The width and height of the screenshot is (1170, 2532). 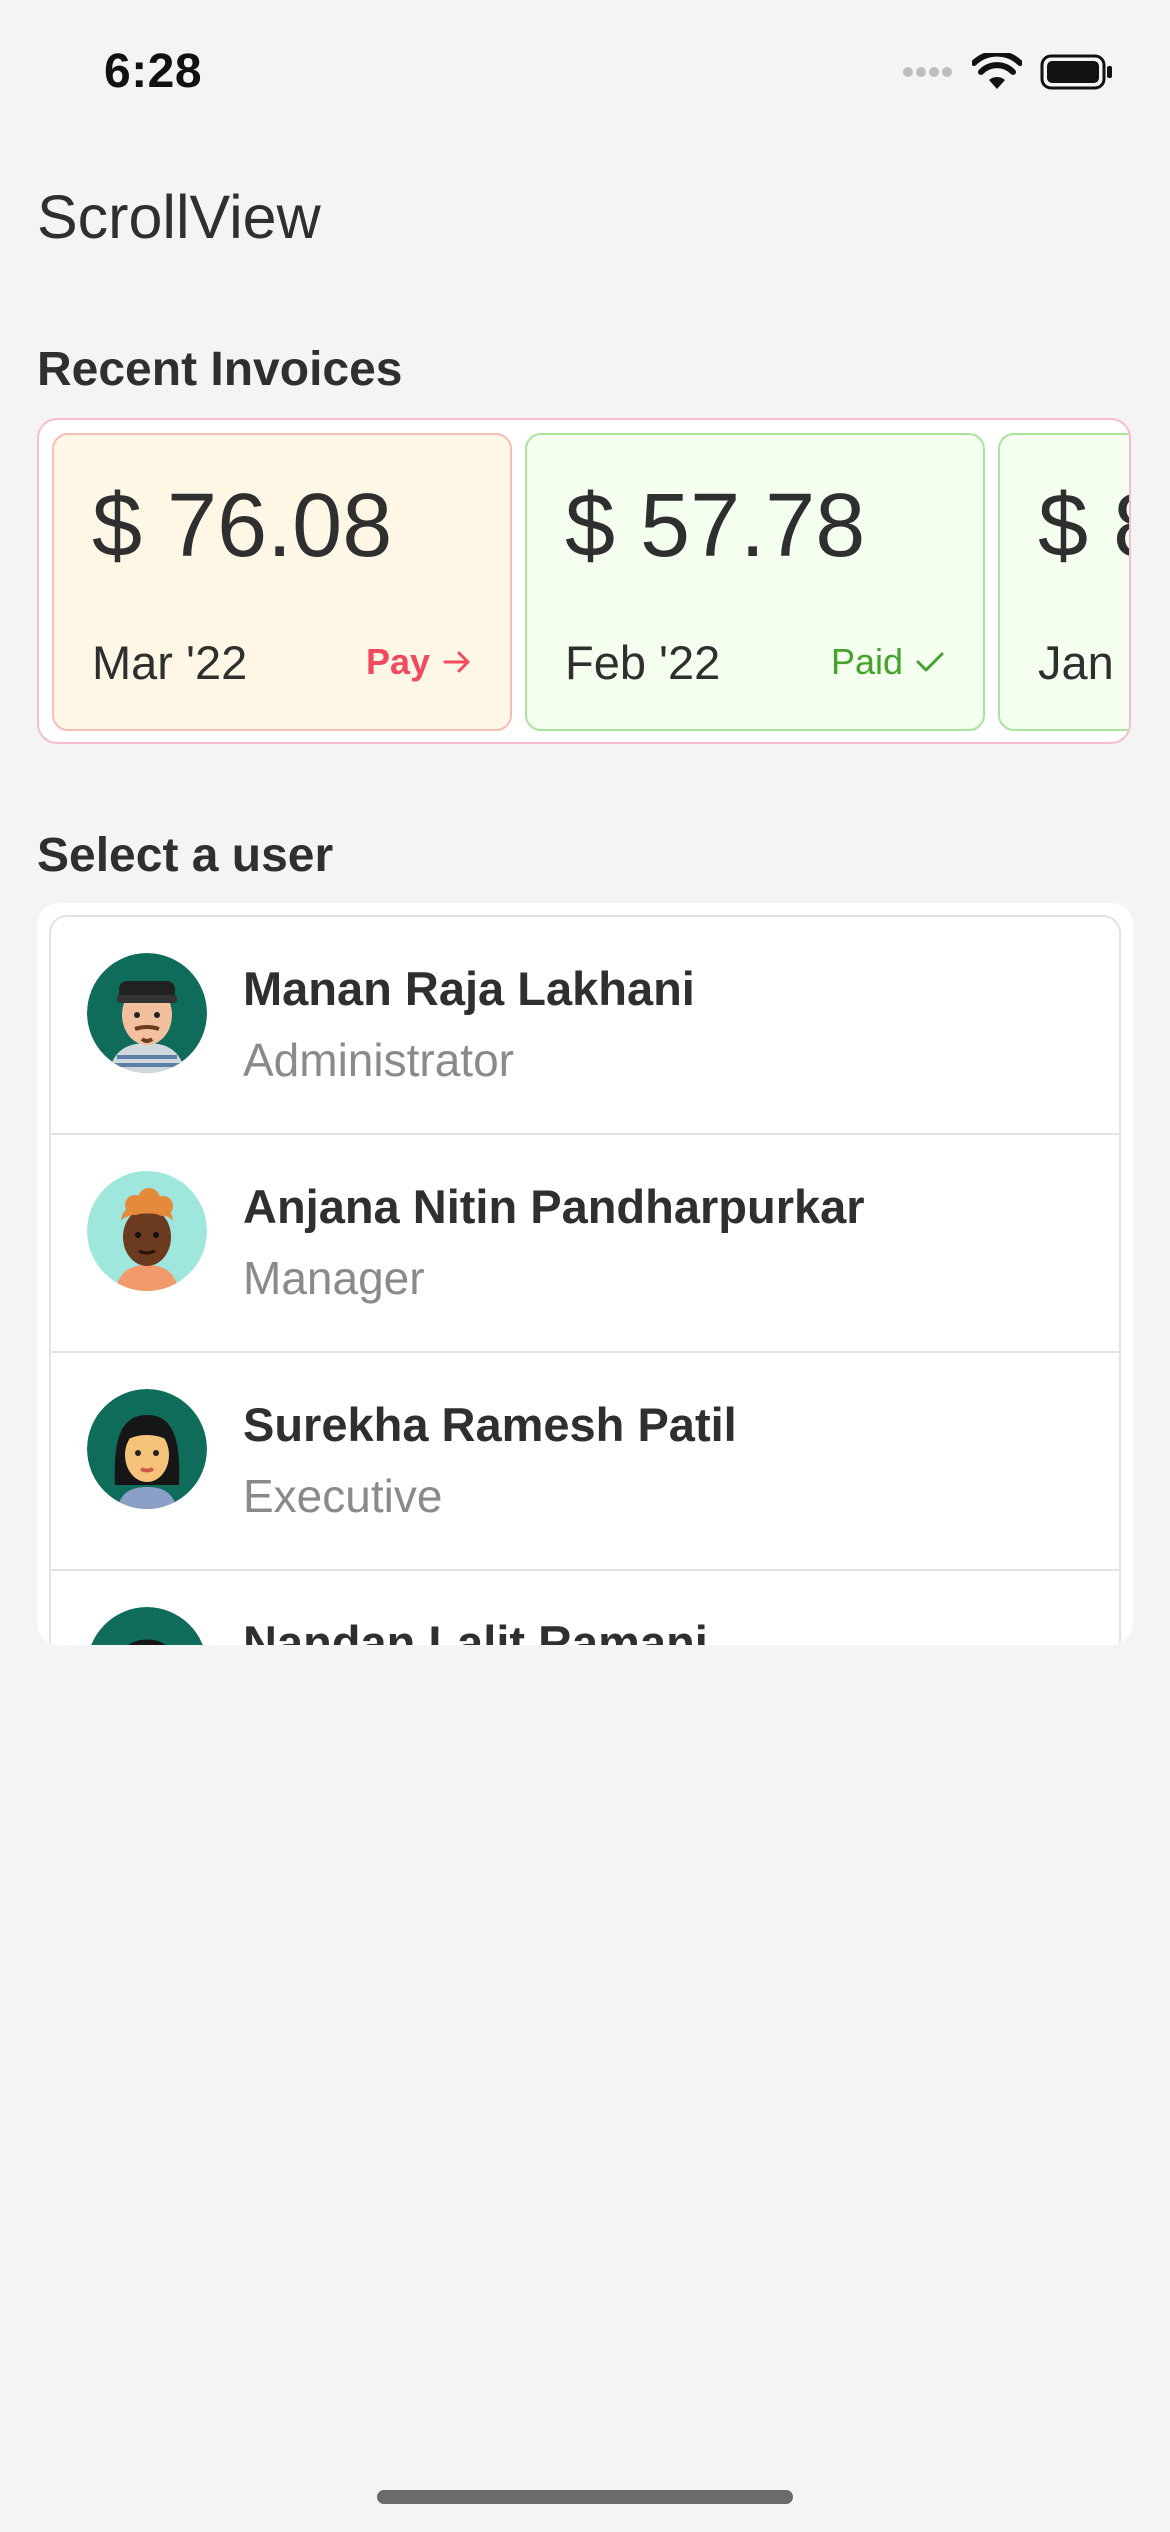 I want to click on arrow-right-icon, so click(x=456, y=662).